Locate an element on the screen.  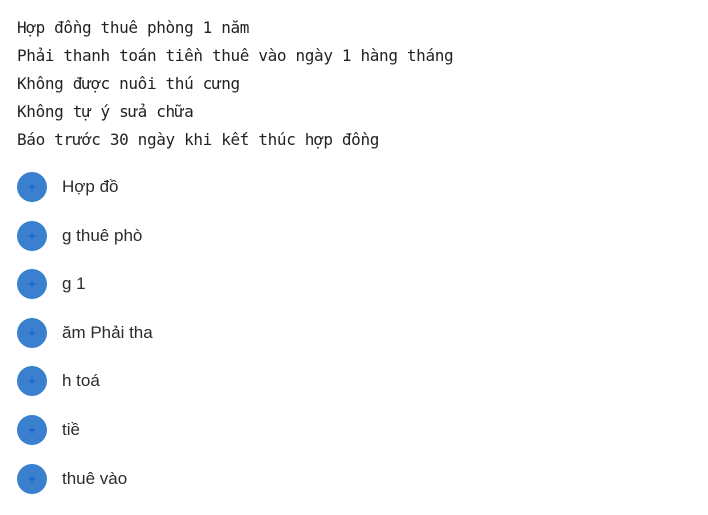
fragment-label: tiề is located at coordinates (71, 429).